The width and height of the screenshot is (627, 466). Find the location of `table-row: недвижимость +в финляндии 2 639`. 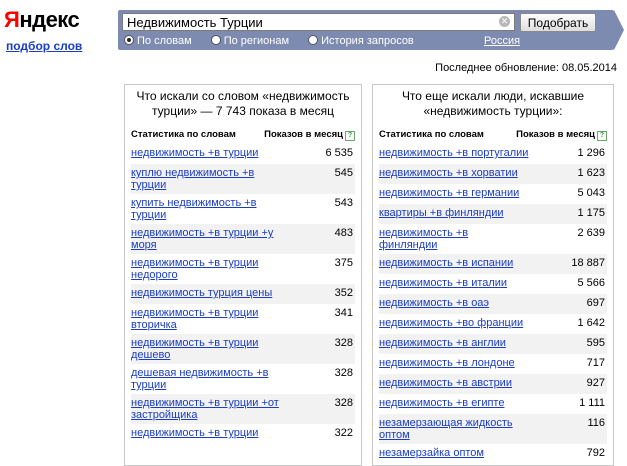

table-row: недвижимость +в финляндии 2 639 is located at coordinates (493, 239).